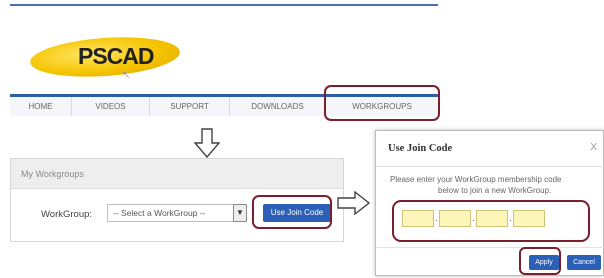 This screenshot has height=278, width=604. I want to click on dialog-message-line2: below to join a new WorkGroup., so click(495, 190).